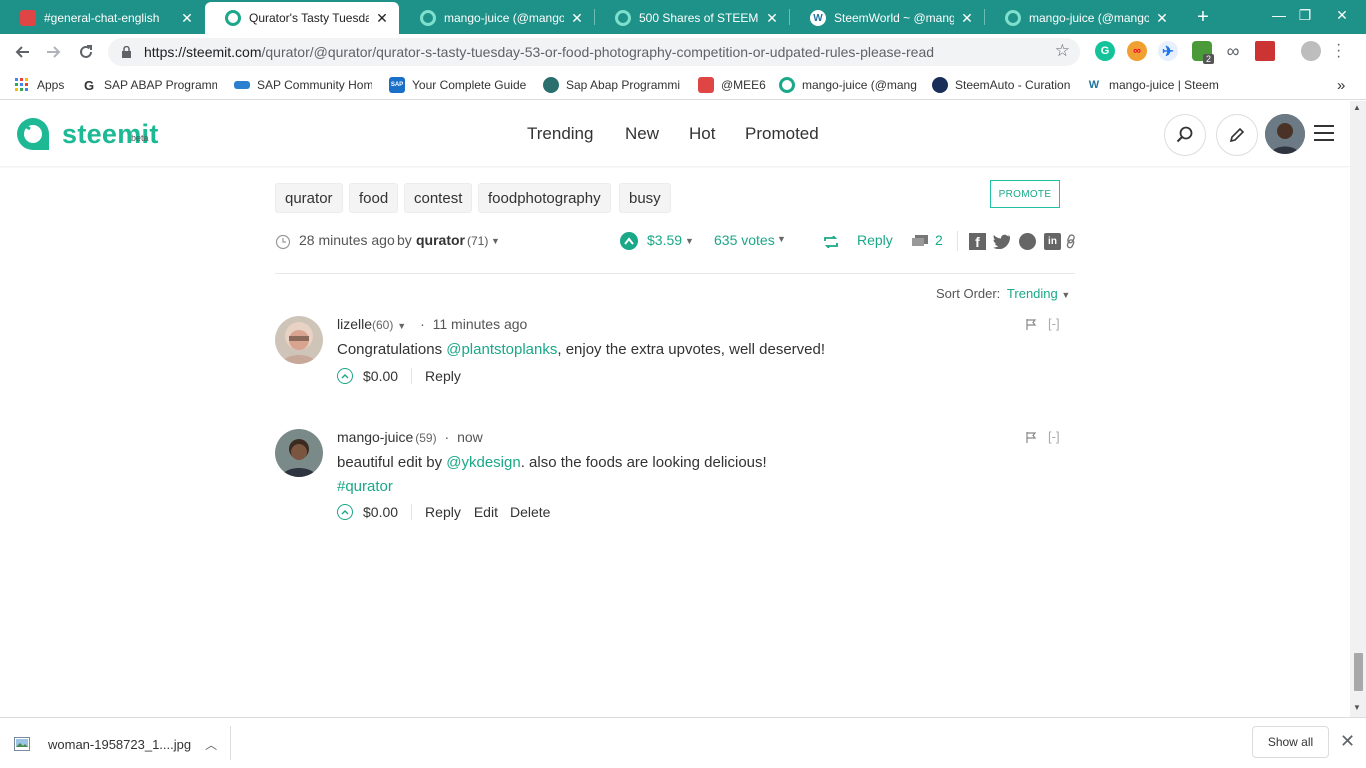 The height and width of the screenshot is (768, 1366). What do you see at coordinates (1032, 293) in the screenshot?
I see `sort-order-select: Trending` at bounding box center [1032, 293].